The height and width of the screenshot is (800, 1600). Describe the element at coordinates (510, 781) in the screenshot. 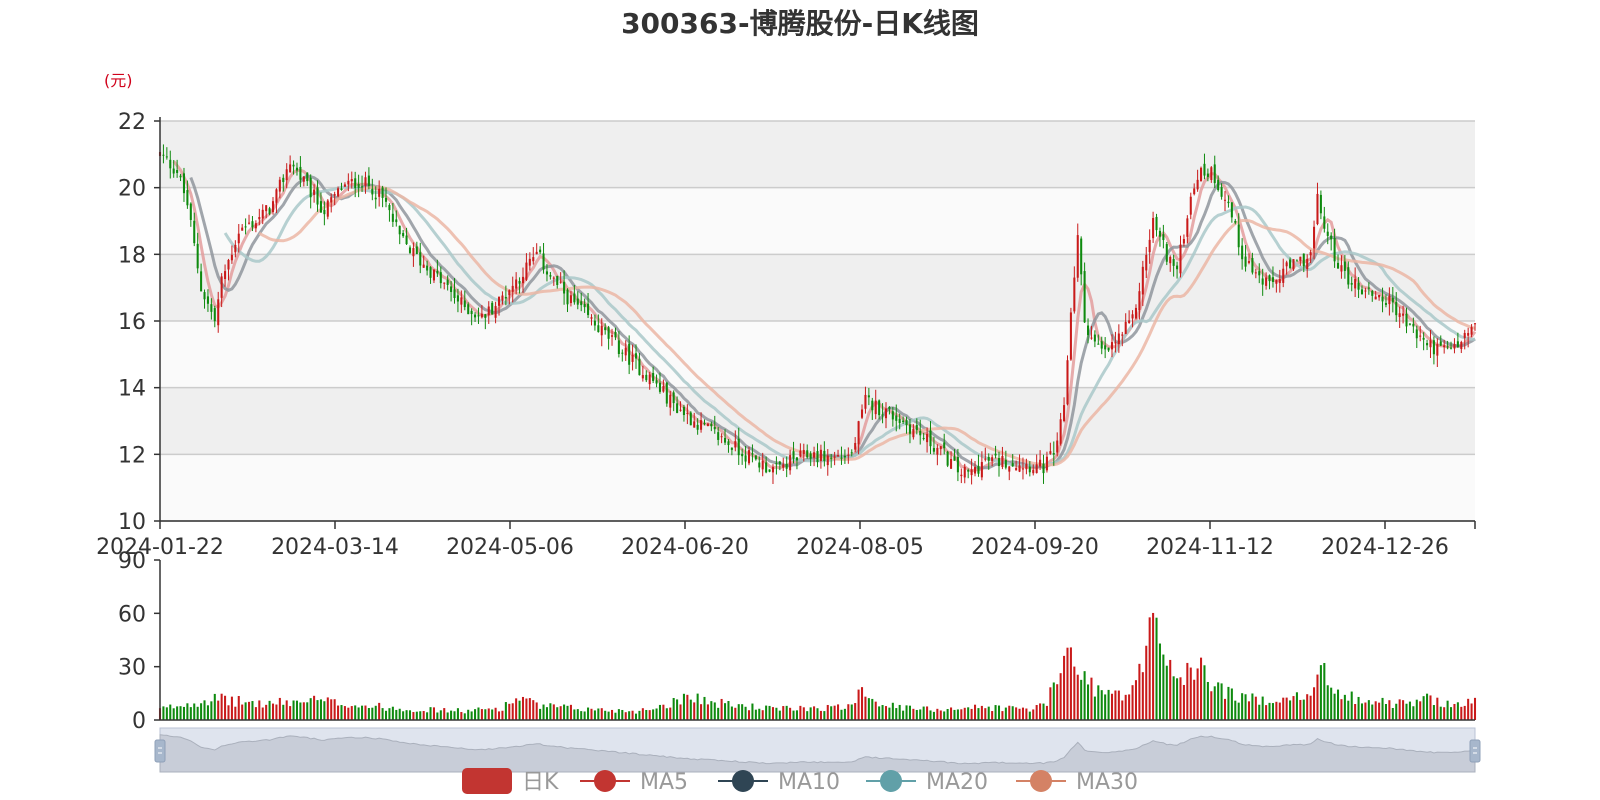

I see `legend-item-日k: 日K` at that location.